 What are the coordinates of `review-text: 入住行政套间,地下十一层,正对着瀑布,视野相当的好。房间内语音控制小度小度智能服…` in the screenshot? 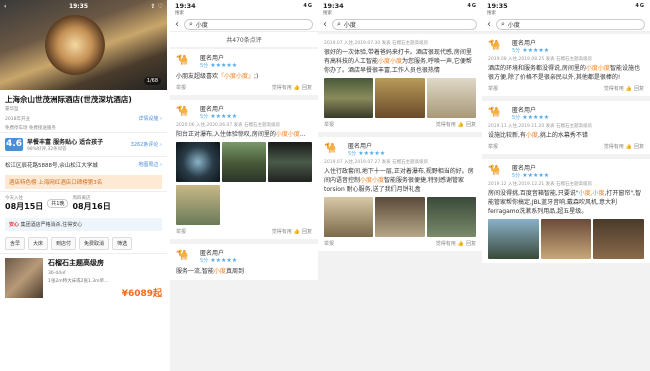 It's located at (400, 180).